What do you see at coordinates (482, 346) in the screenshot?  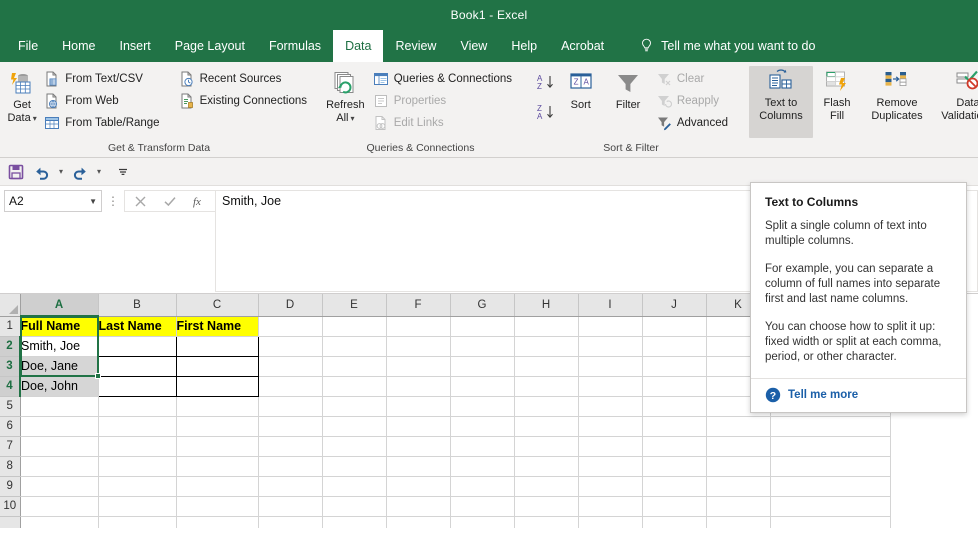 I see `cell-g2` at bounding box center [482, 346].